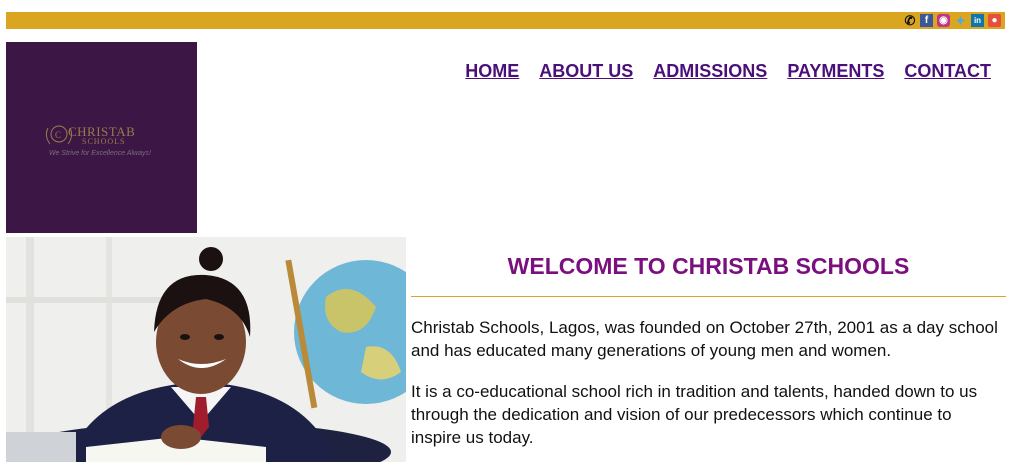  Describe the element at coordinates (708, 266) in the screenshot. I see `page-title: WELCOME TO CHRISTAB SCHOOLS` at that location.